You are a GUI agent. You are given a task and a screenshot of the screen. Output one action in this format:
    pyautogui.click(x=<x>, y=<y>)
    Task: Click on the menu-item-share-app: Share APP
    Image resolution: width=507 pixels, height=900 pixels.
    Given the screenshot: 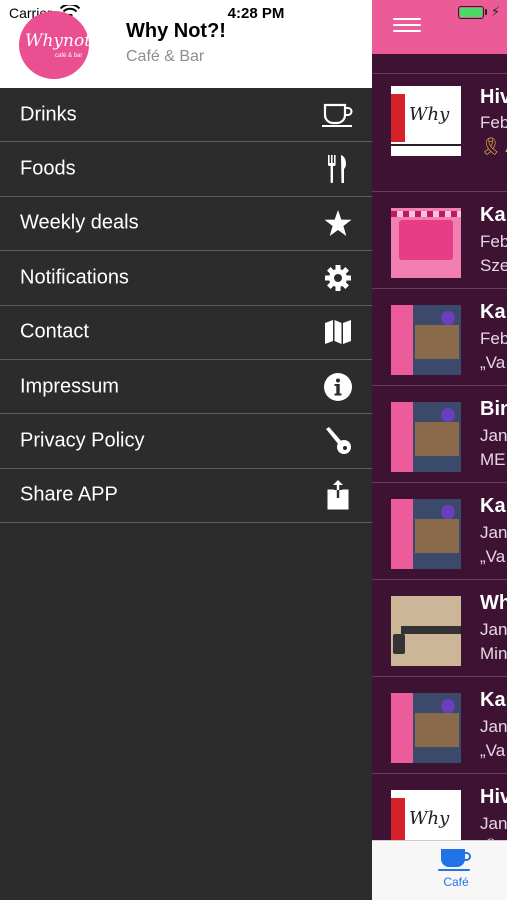 What is the action you would take?
    pyautogui.click(x=186, y=496)
    